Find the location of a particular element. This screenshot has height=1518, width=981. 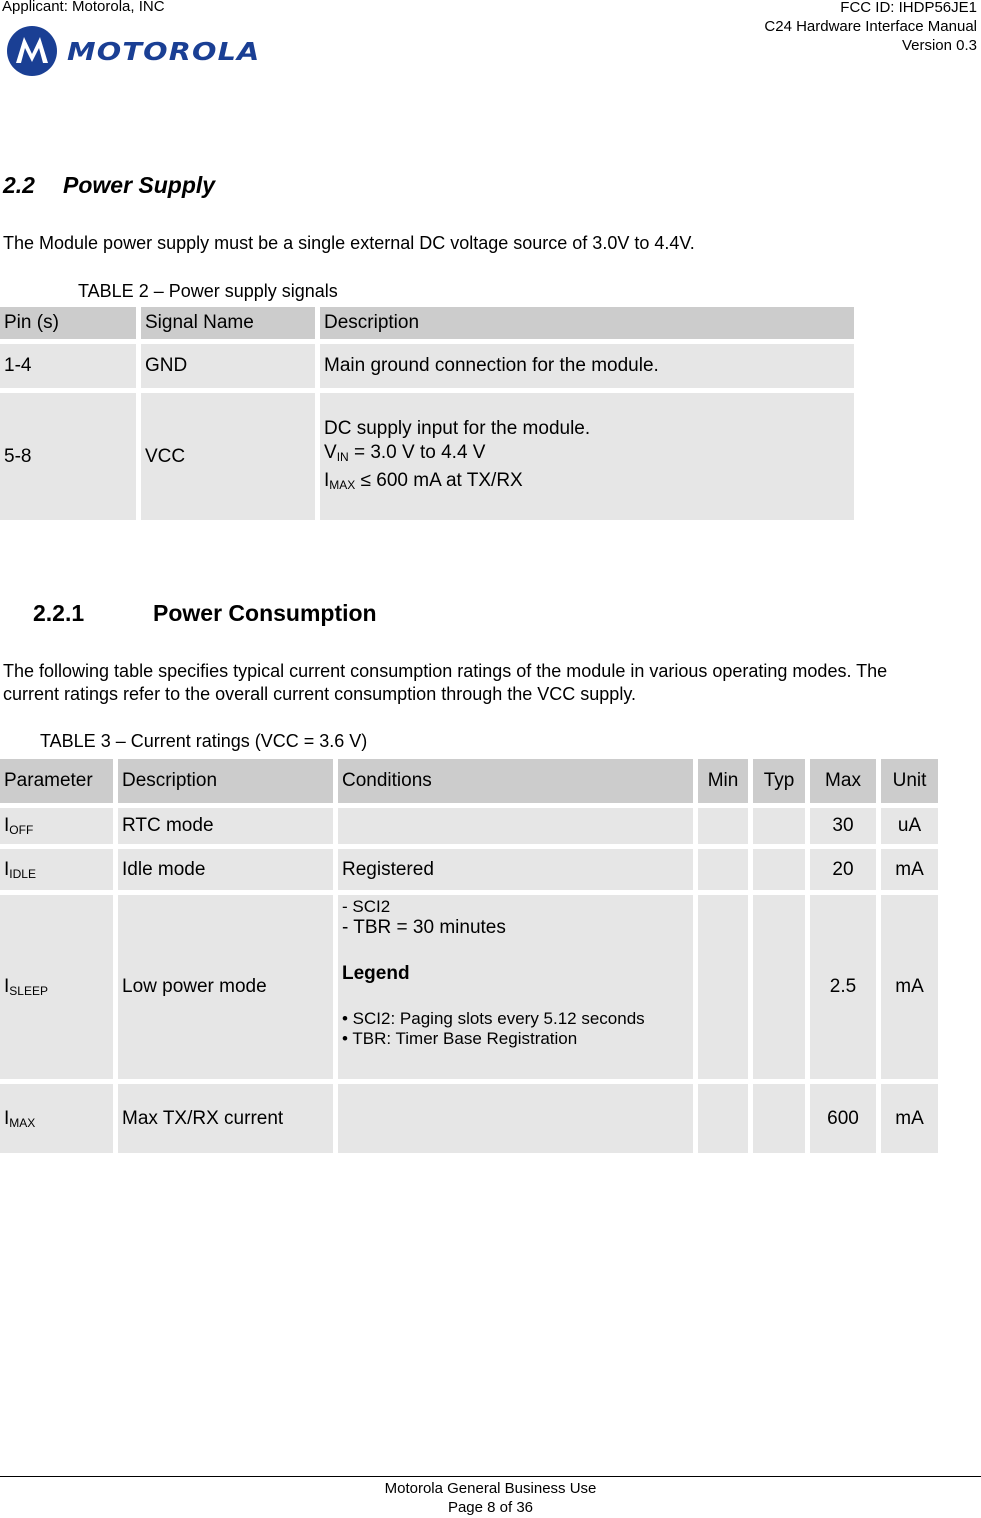

vin-line: VIN = 3.0 V to 4.4 V is located at coordinates (587, 455).